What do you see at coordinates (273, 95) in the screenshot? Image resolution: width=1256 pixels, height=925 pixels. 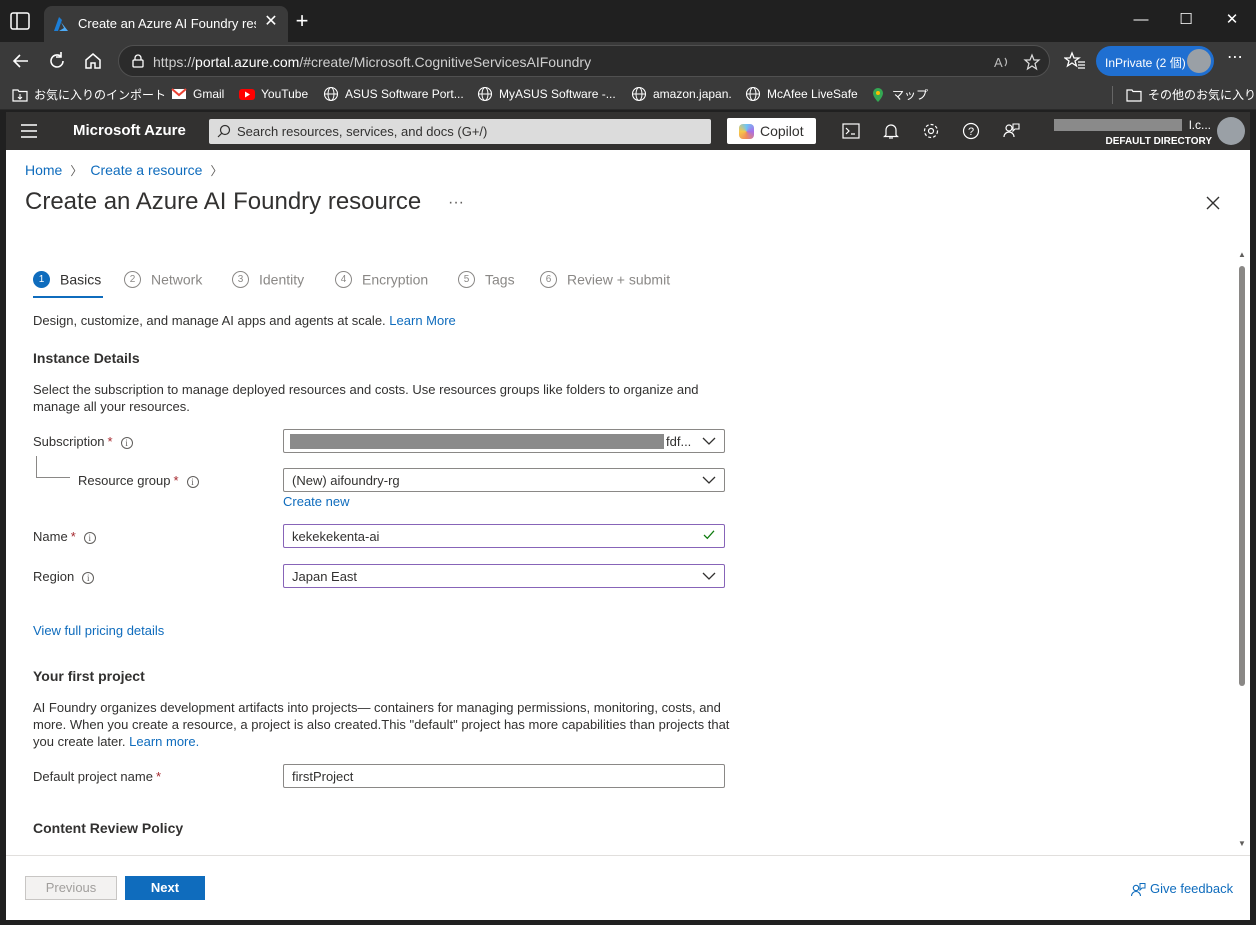 I see `favorite-youtube: YouTube` at bounding box center [273, 95].